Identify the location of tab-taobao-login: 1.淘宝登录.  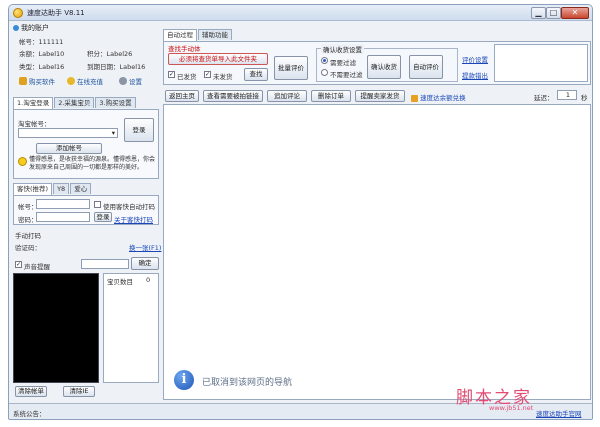
(33, 103).